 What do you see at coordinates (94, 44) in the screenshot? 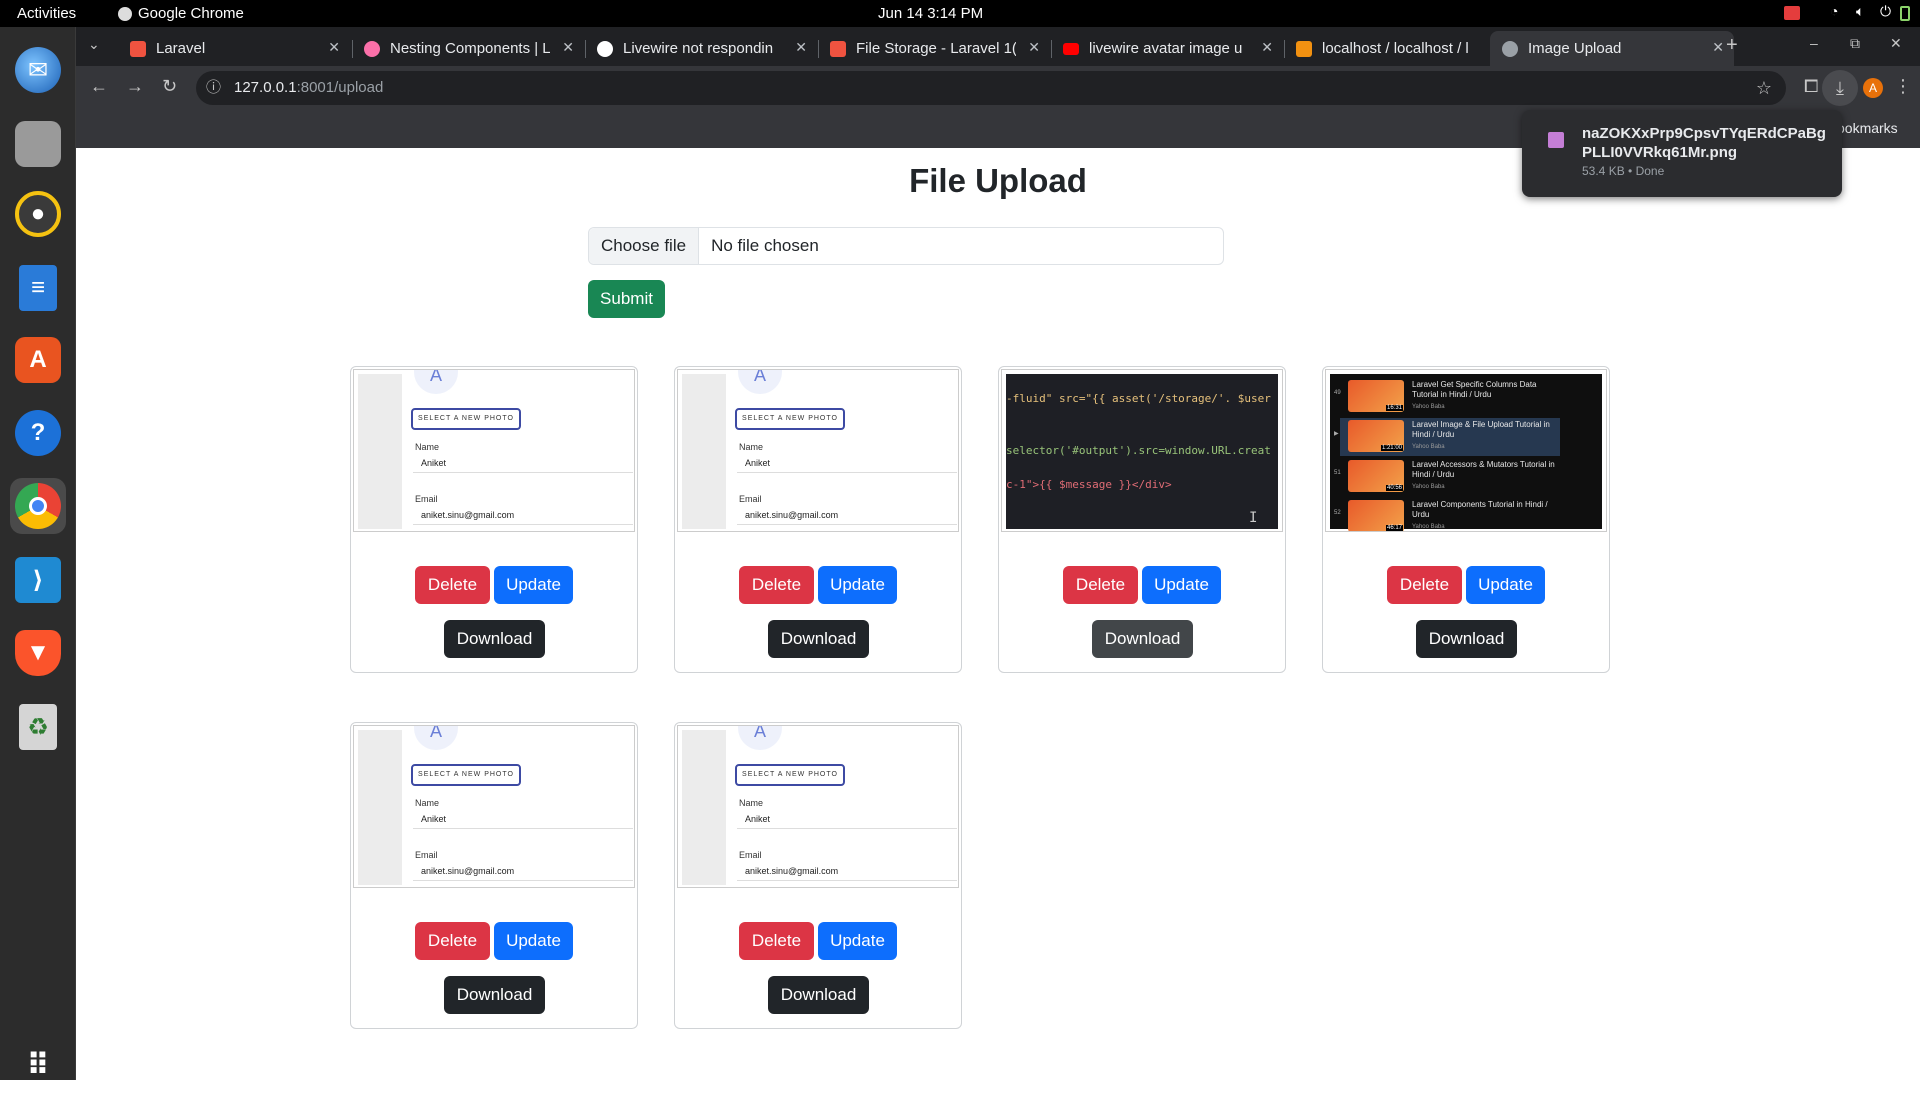
I see `tab-search-icon: ⌄` at bounding box center [94, 44].